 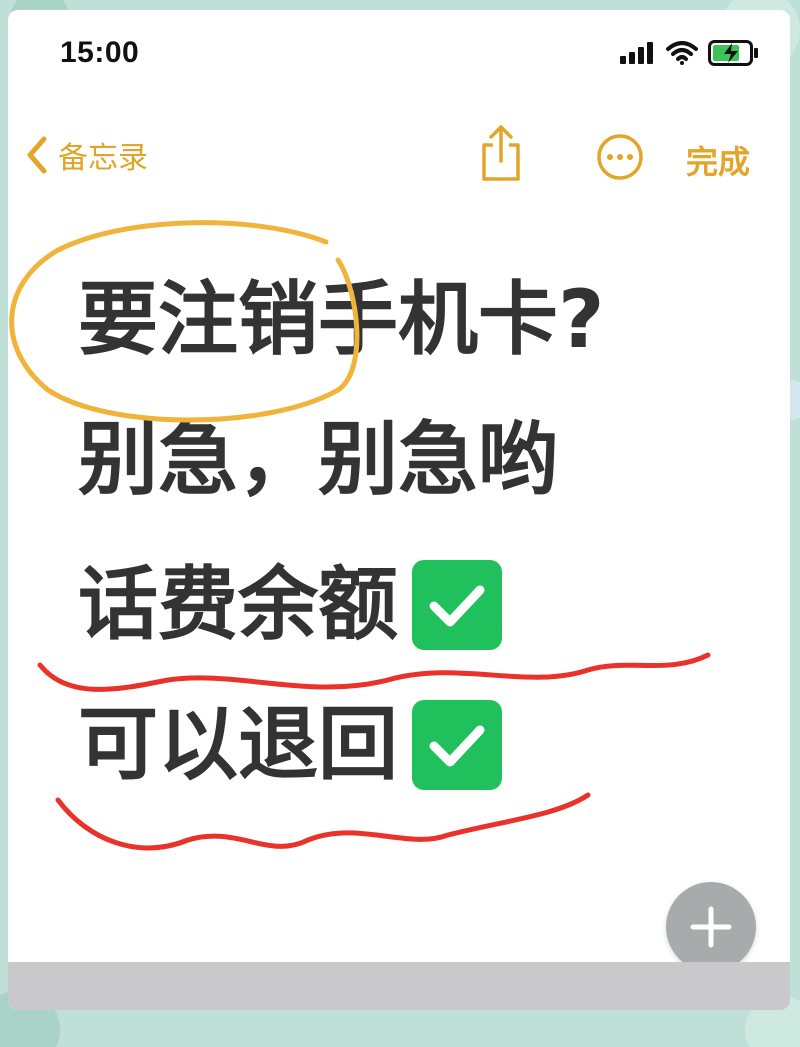 I want to click on note-line-3-text: 话费余额, so click(x=238, y=604).